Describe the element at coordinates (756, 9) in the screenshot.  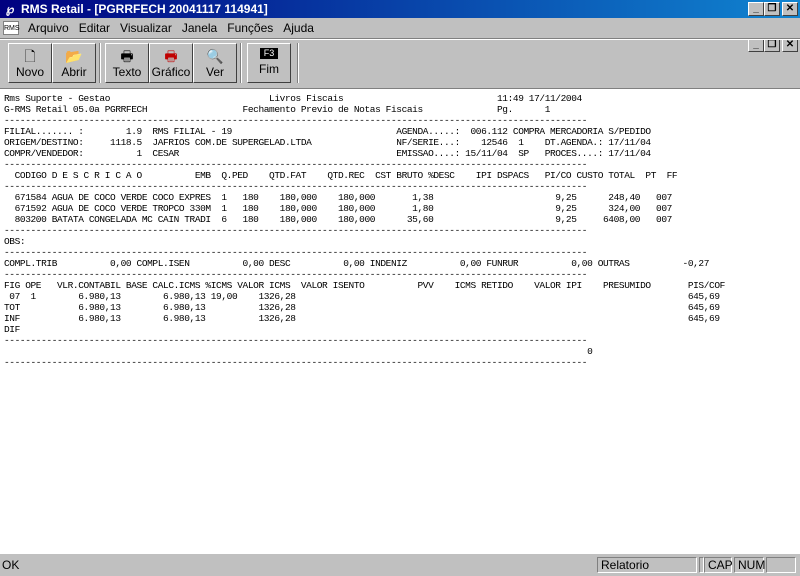
I see `minimize-button: _` at that location.